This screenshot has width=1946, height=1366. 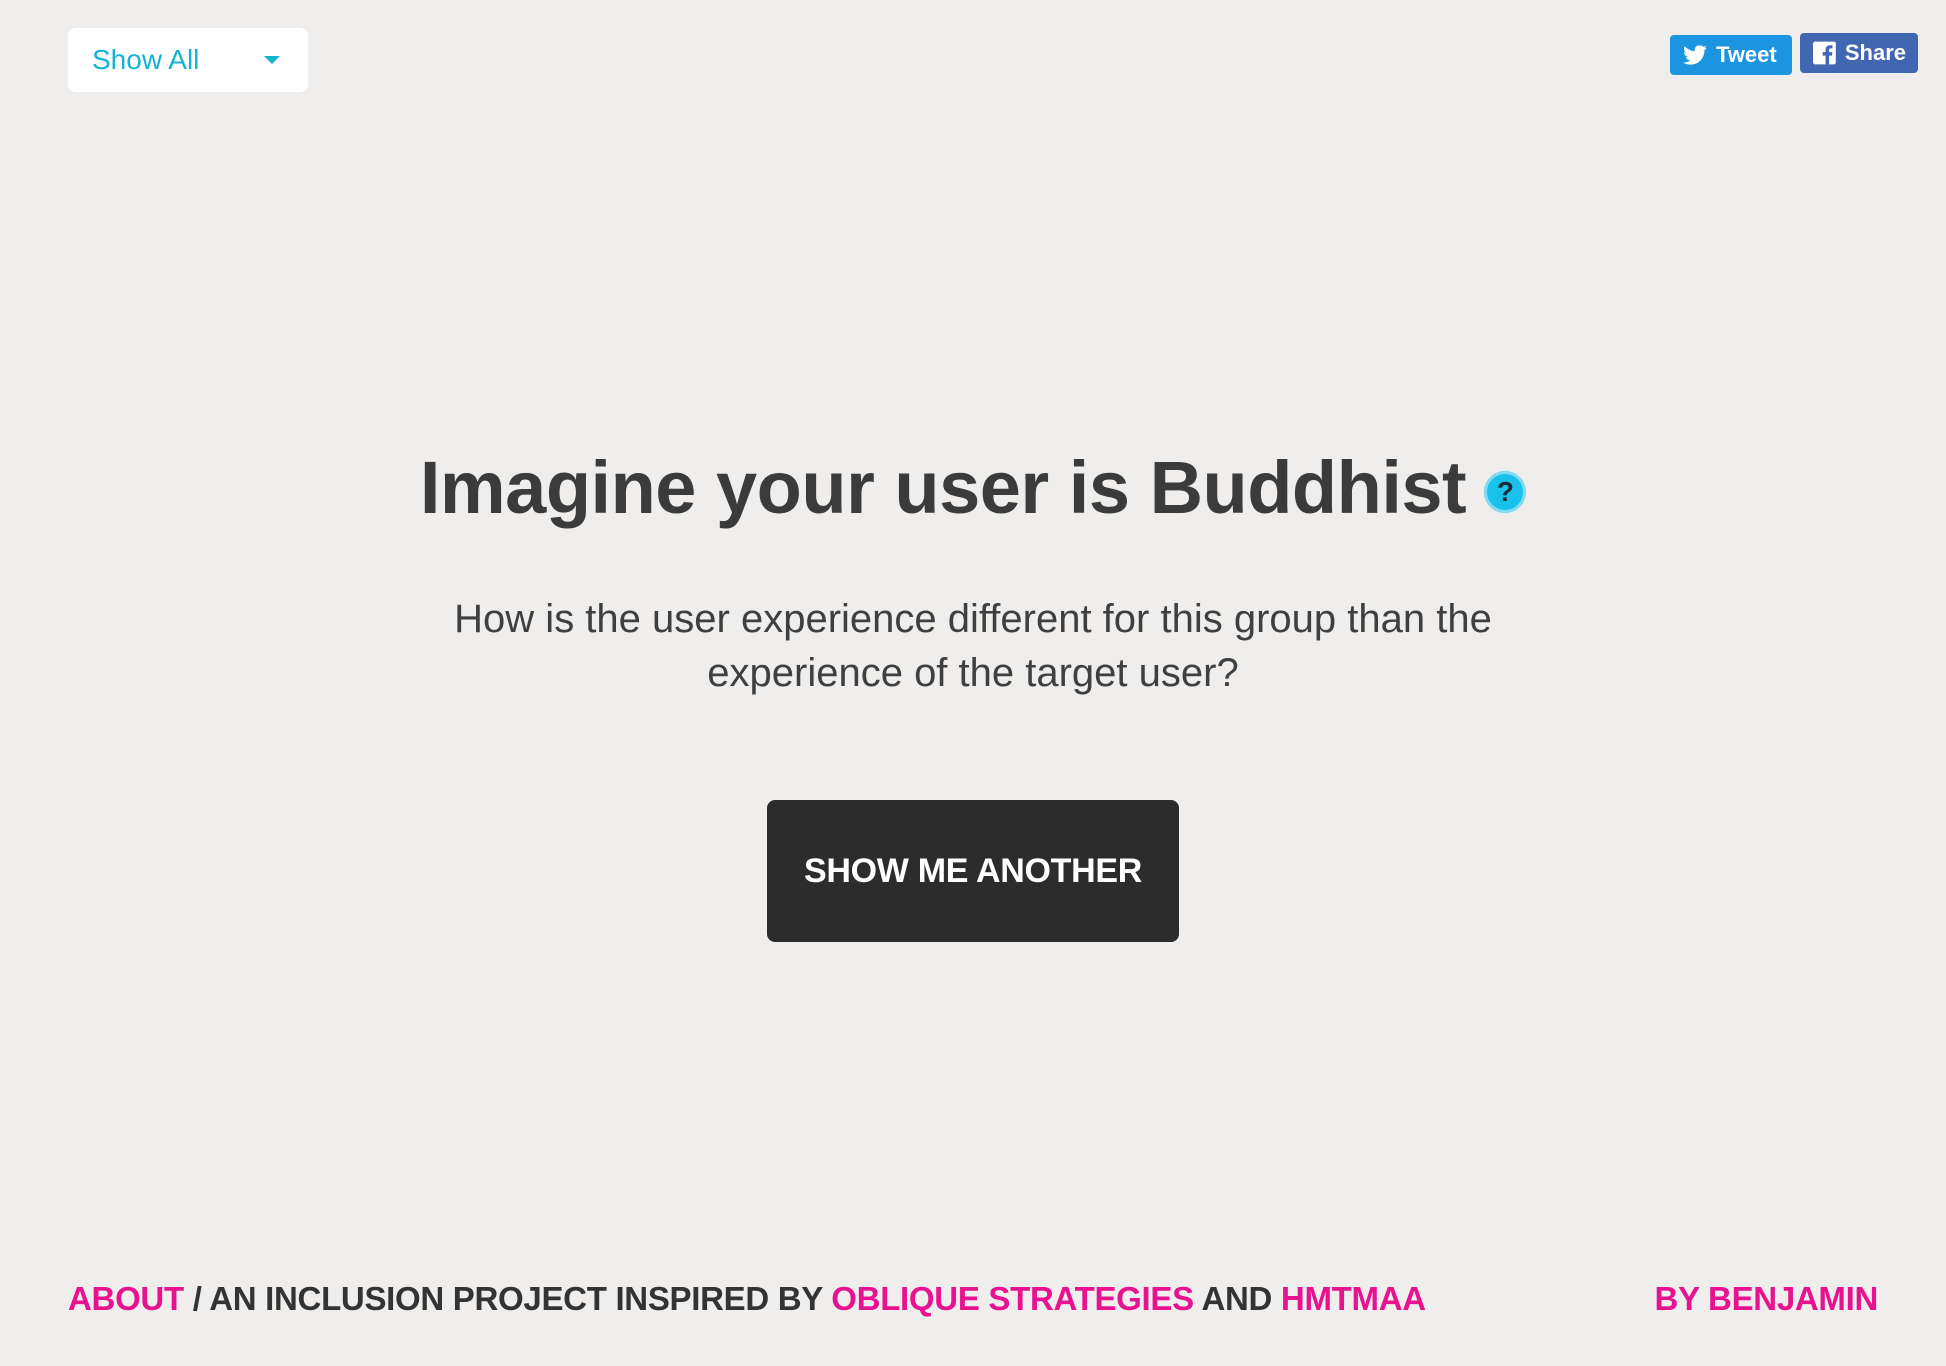 I want to click on tweet-button: Tweet, so click(x=1731, y=55).